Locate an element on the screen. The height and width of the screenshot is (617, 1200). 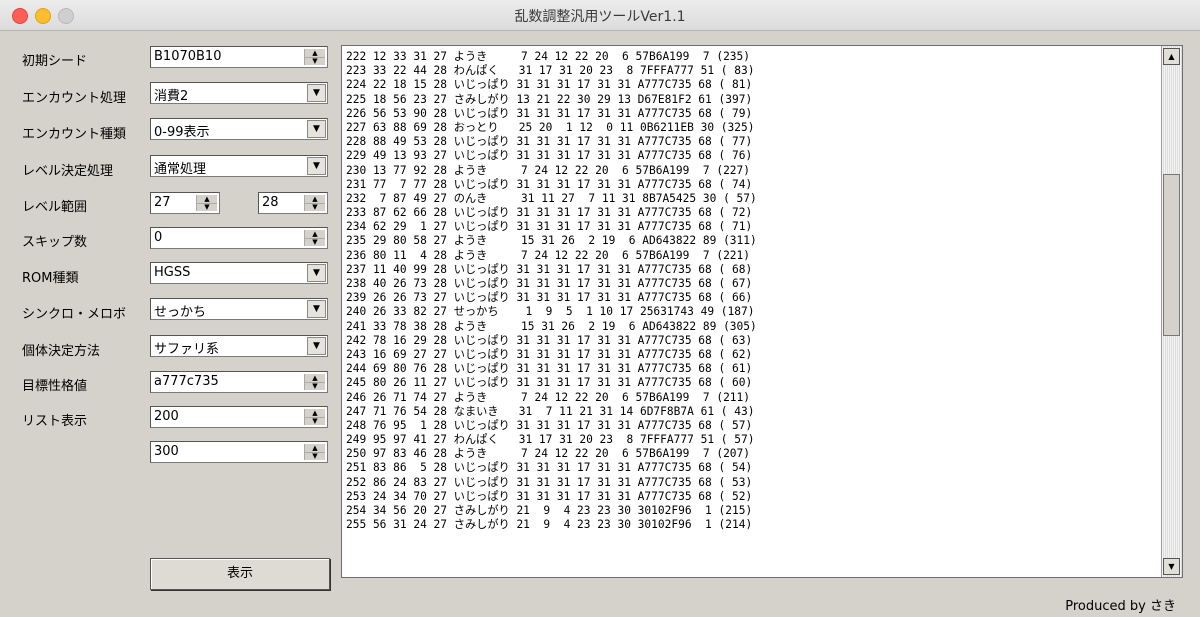
level-min-spinner: ▲ ▼ is located at coordinates (206, 203).